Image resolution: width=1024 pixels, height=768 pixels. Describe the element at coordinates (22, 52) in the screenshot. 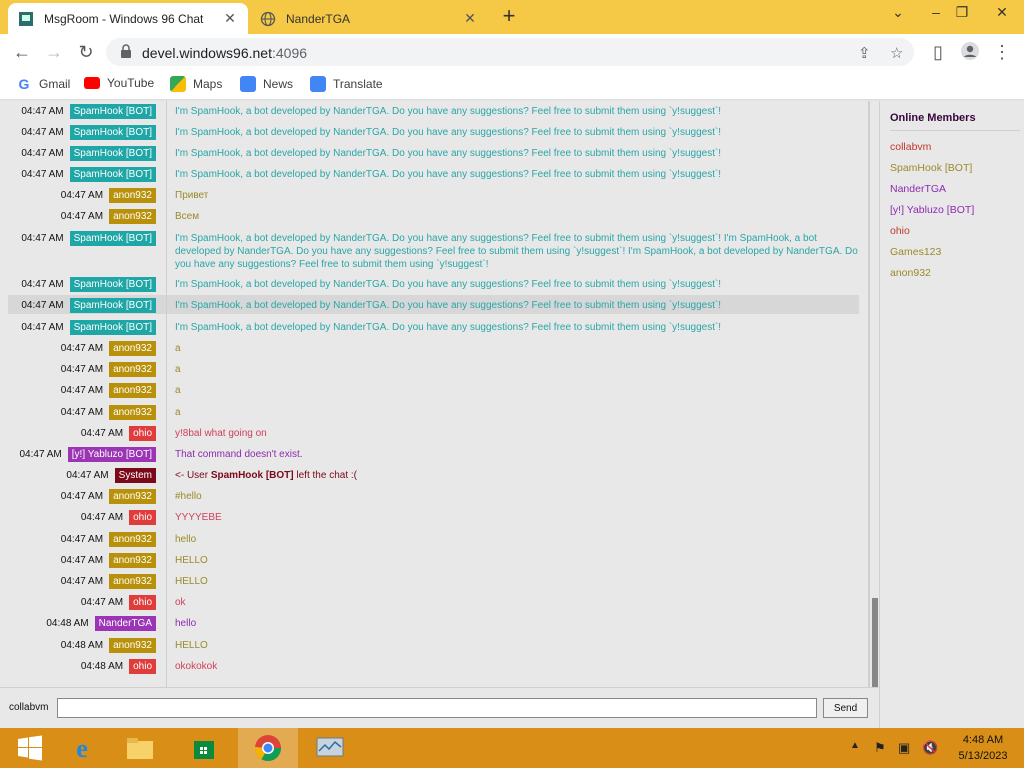

I see `back-button: ←` at that location.